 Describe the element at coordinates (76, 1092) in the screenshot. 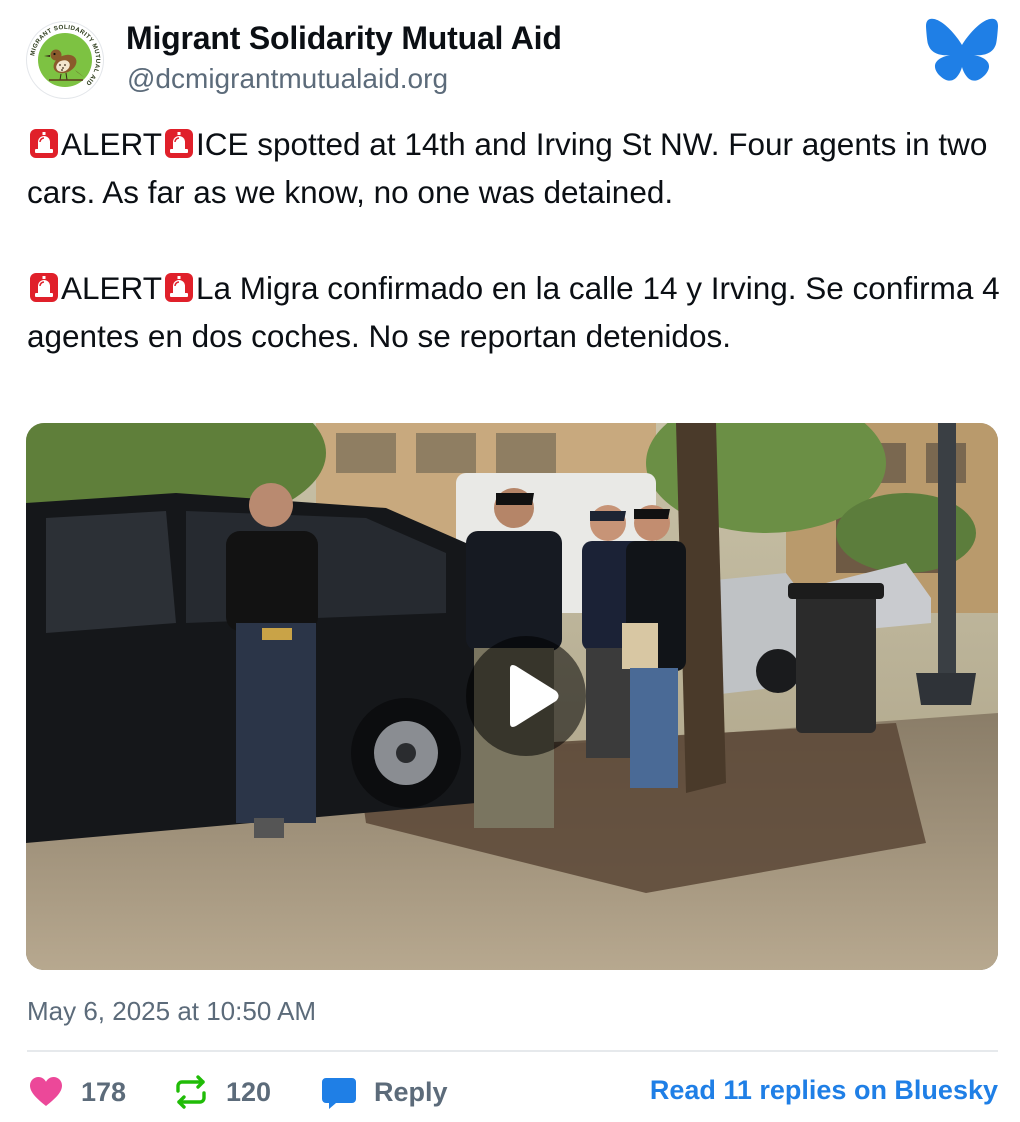

I see `like-button: 178` at that location.